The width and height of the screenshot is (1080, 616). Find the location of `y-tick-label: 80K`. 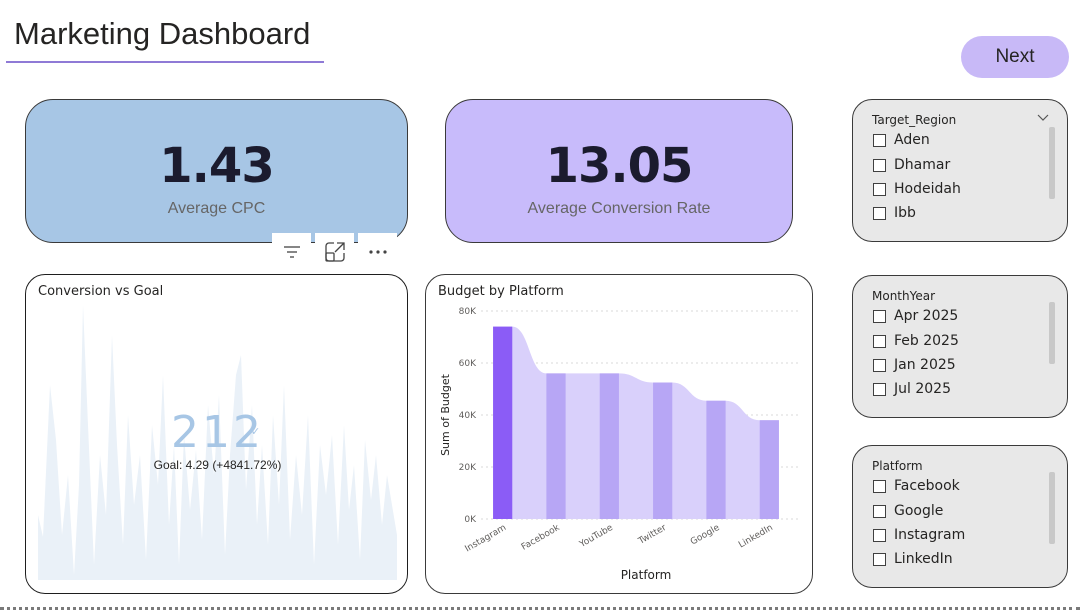

y-tick-label: 80K is located at coordinates (468, 312).